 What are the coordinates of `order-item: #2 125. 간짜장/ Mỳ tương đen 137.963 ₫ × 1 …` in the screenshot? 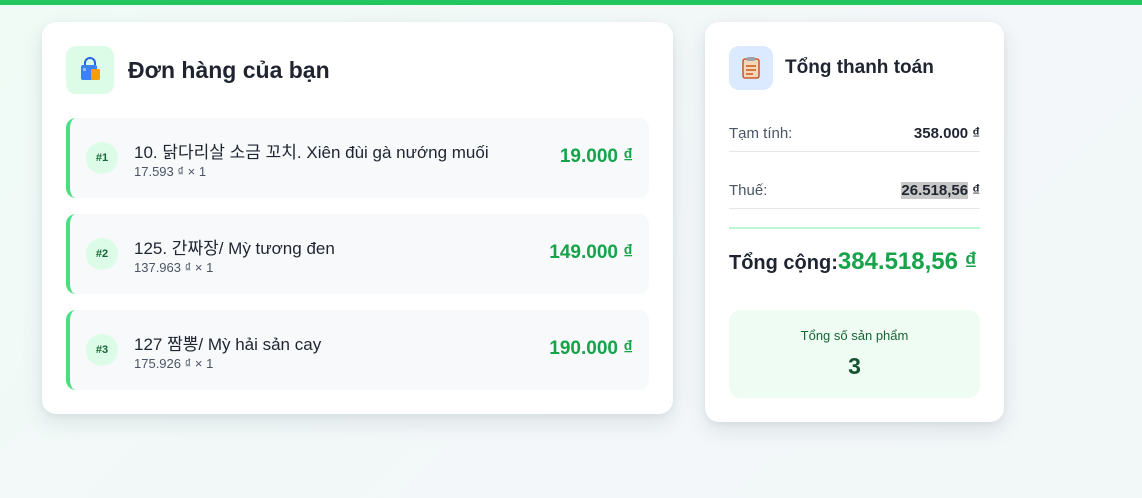 It's located at (357, 254).